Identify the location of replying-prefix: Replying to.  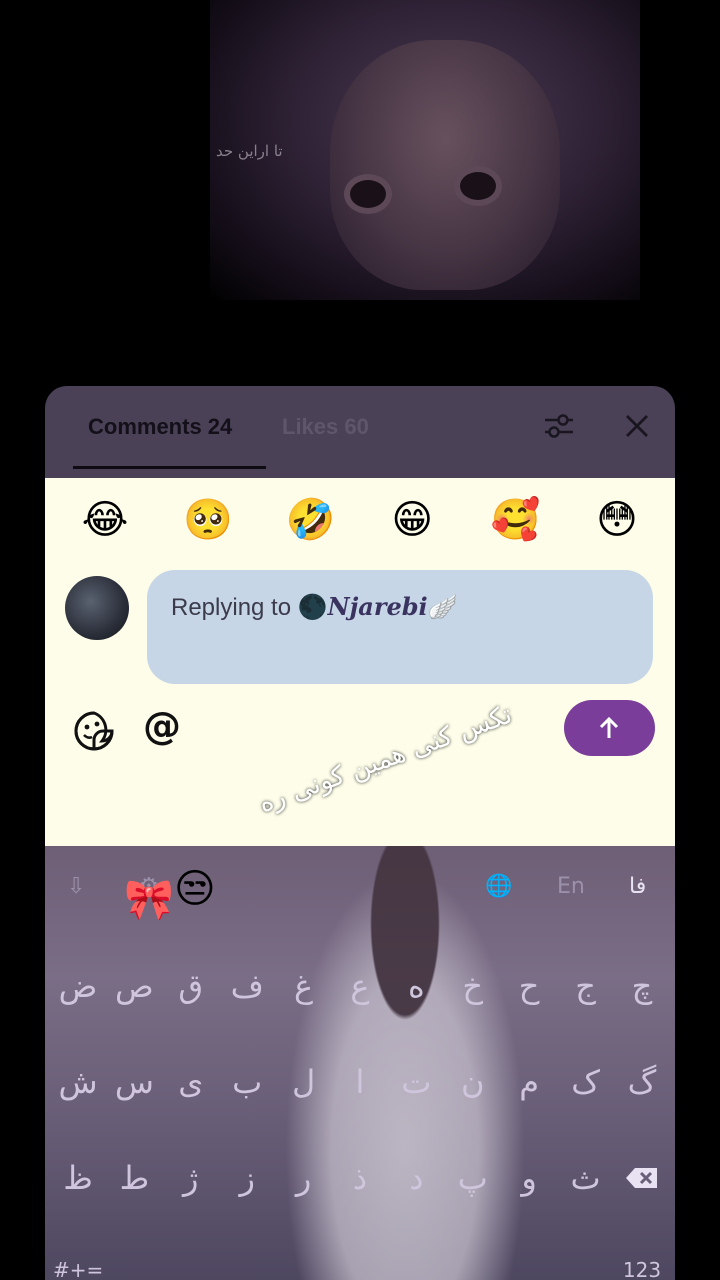
(234, 607).